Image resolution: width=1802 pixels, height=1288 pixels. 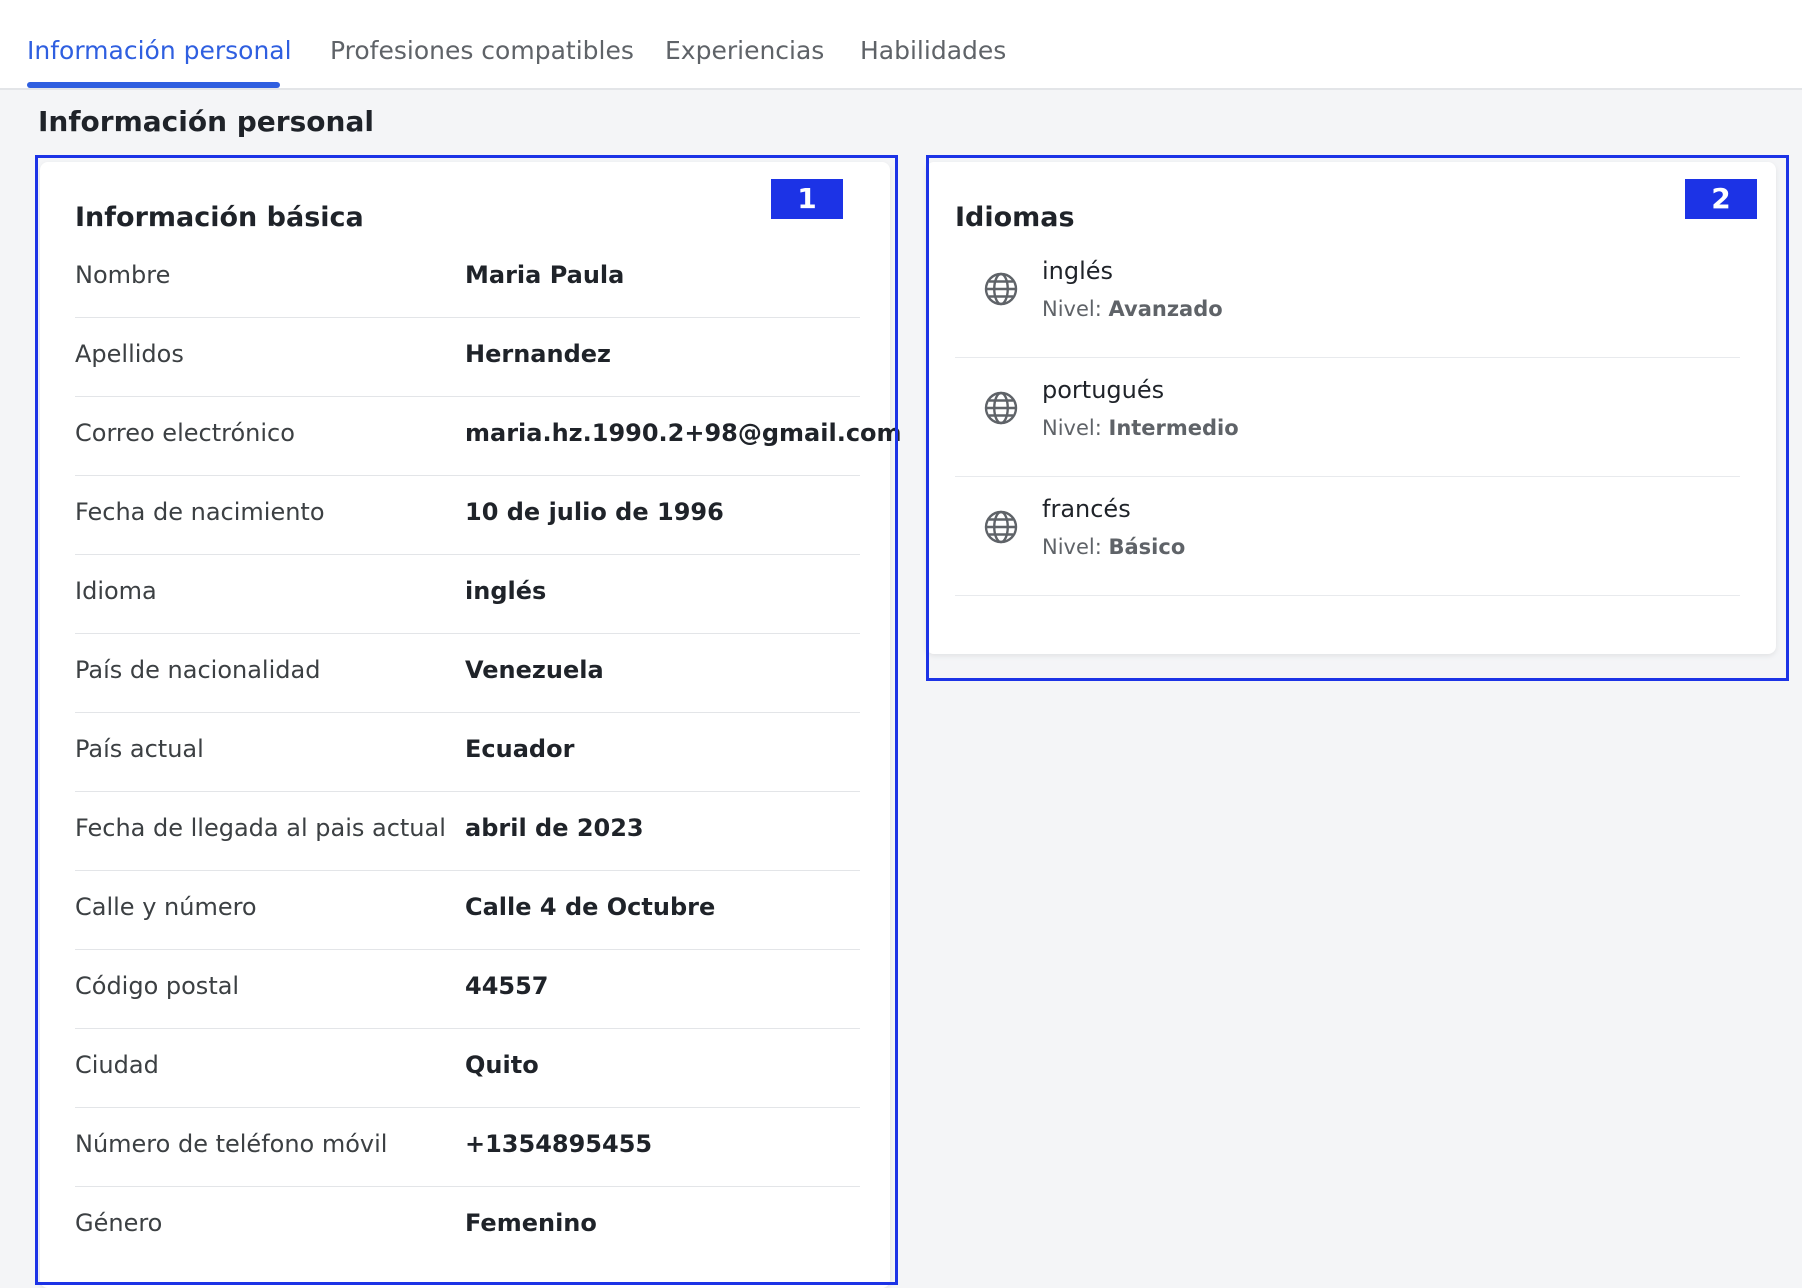 What do you see at coordinates (507, 986) in the screenshot?
I see `info-value: 44557` at bounding box center [507, 986].